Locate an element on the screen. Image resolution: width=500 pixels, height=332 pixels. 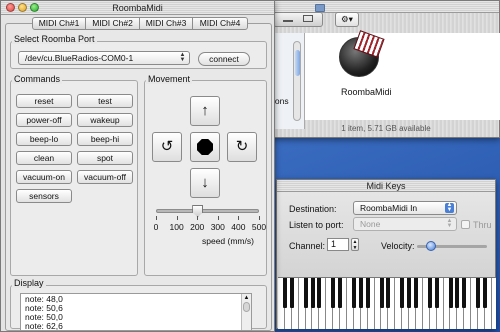
command-button-wakeup: wakeup is located at coordinates (105, 120).